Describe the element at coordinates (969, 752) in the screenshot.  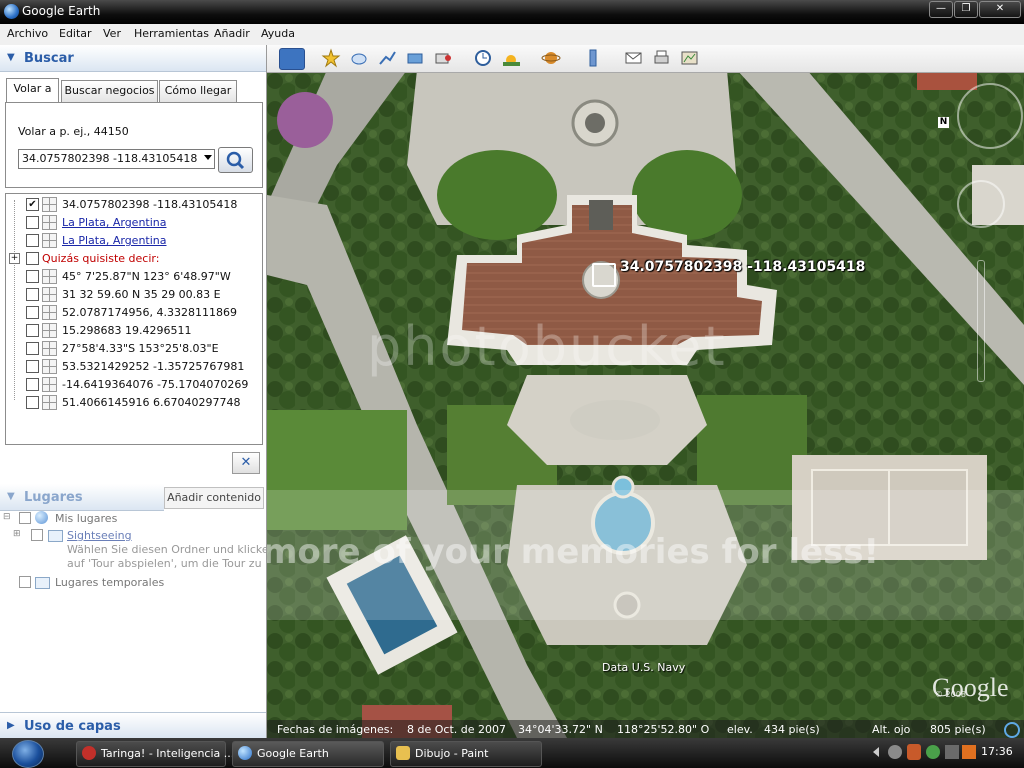
I see `tray-media-icon` at that location.